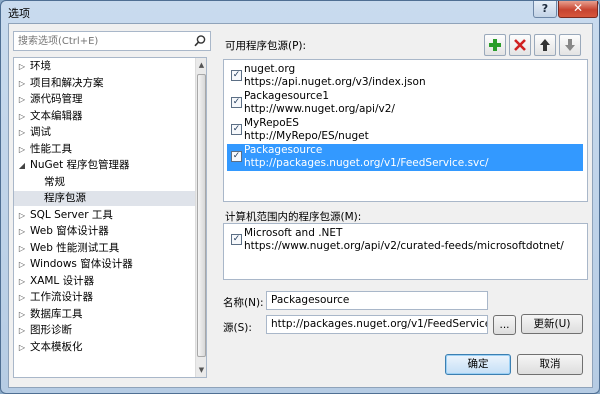 The width and height of the screenshot is (600, 394). Describe the element at coordinates (270, 69) in the screenshot. I see `source-name: nuget.org` at that location.